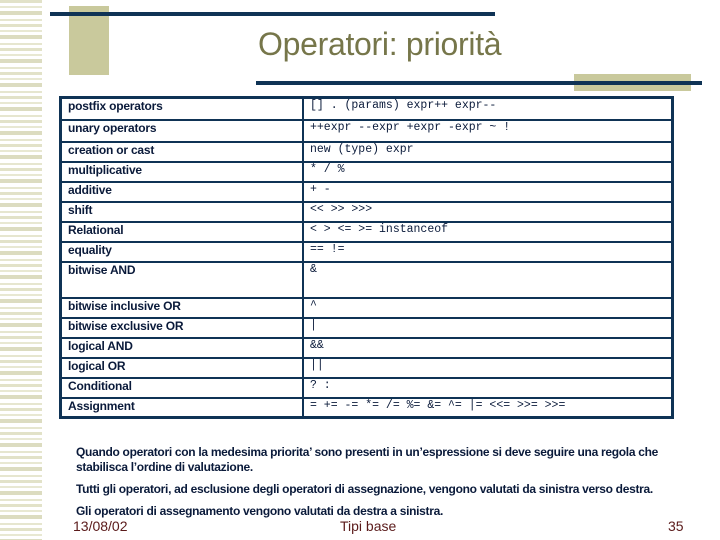 The width and height of the screenshot is (720, 540). I want to click on operators-cell: ||, so click(488, 367).